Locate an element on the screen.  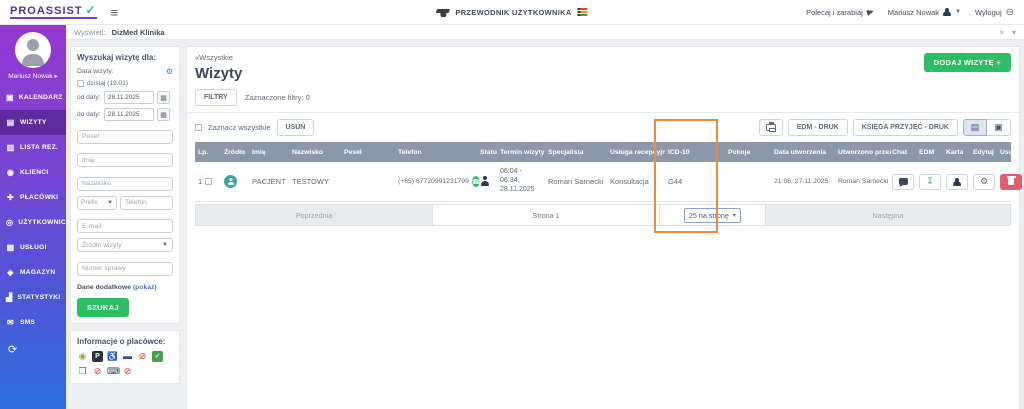
email-input is located at coordinates (125, 226).